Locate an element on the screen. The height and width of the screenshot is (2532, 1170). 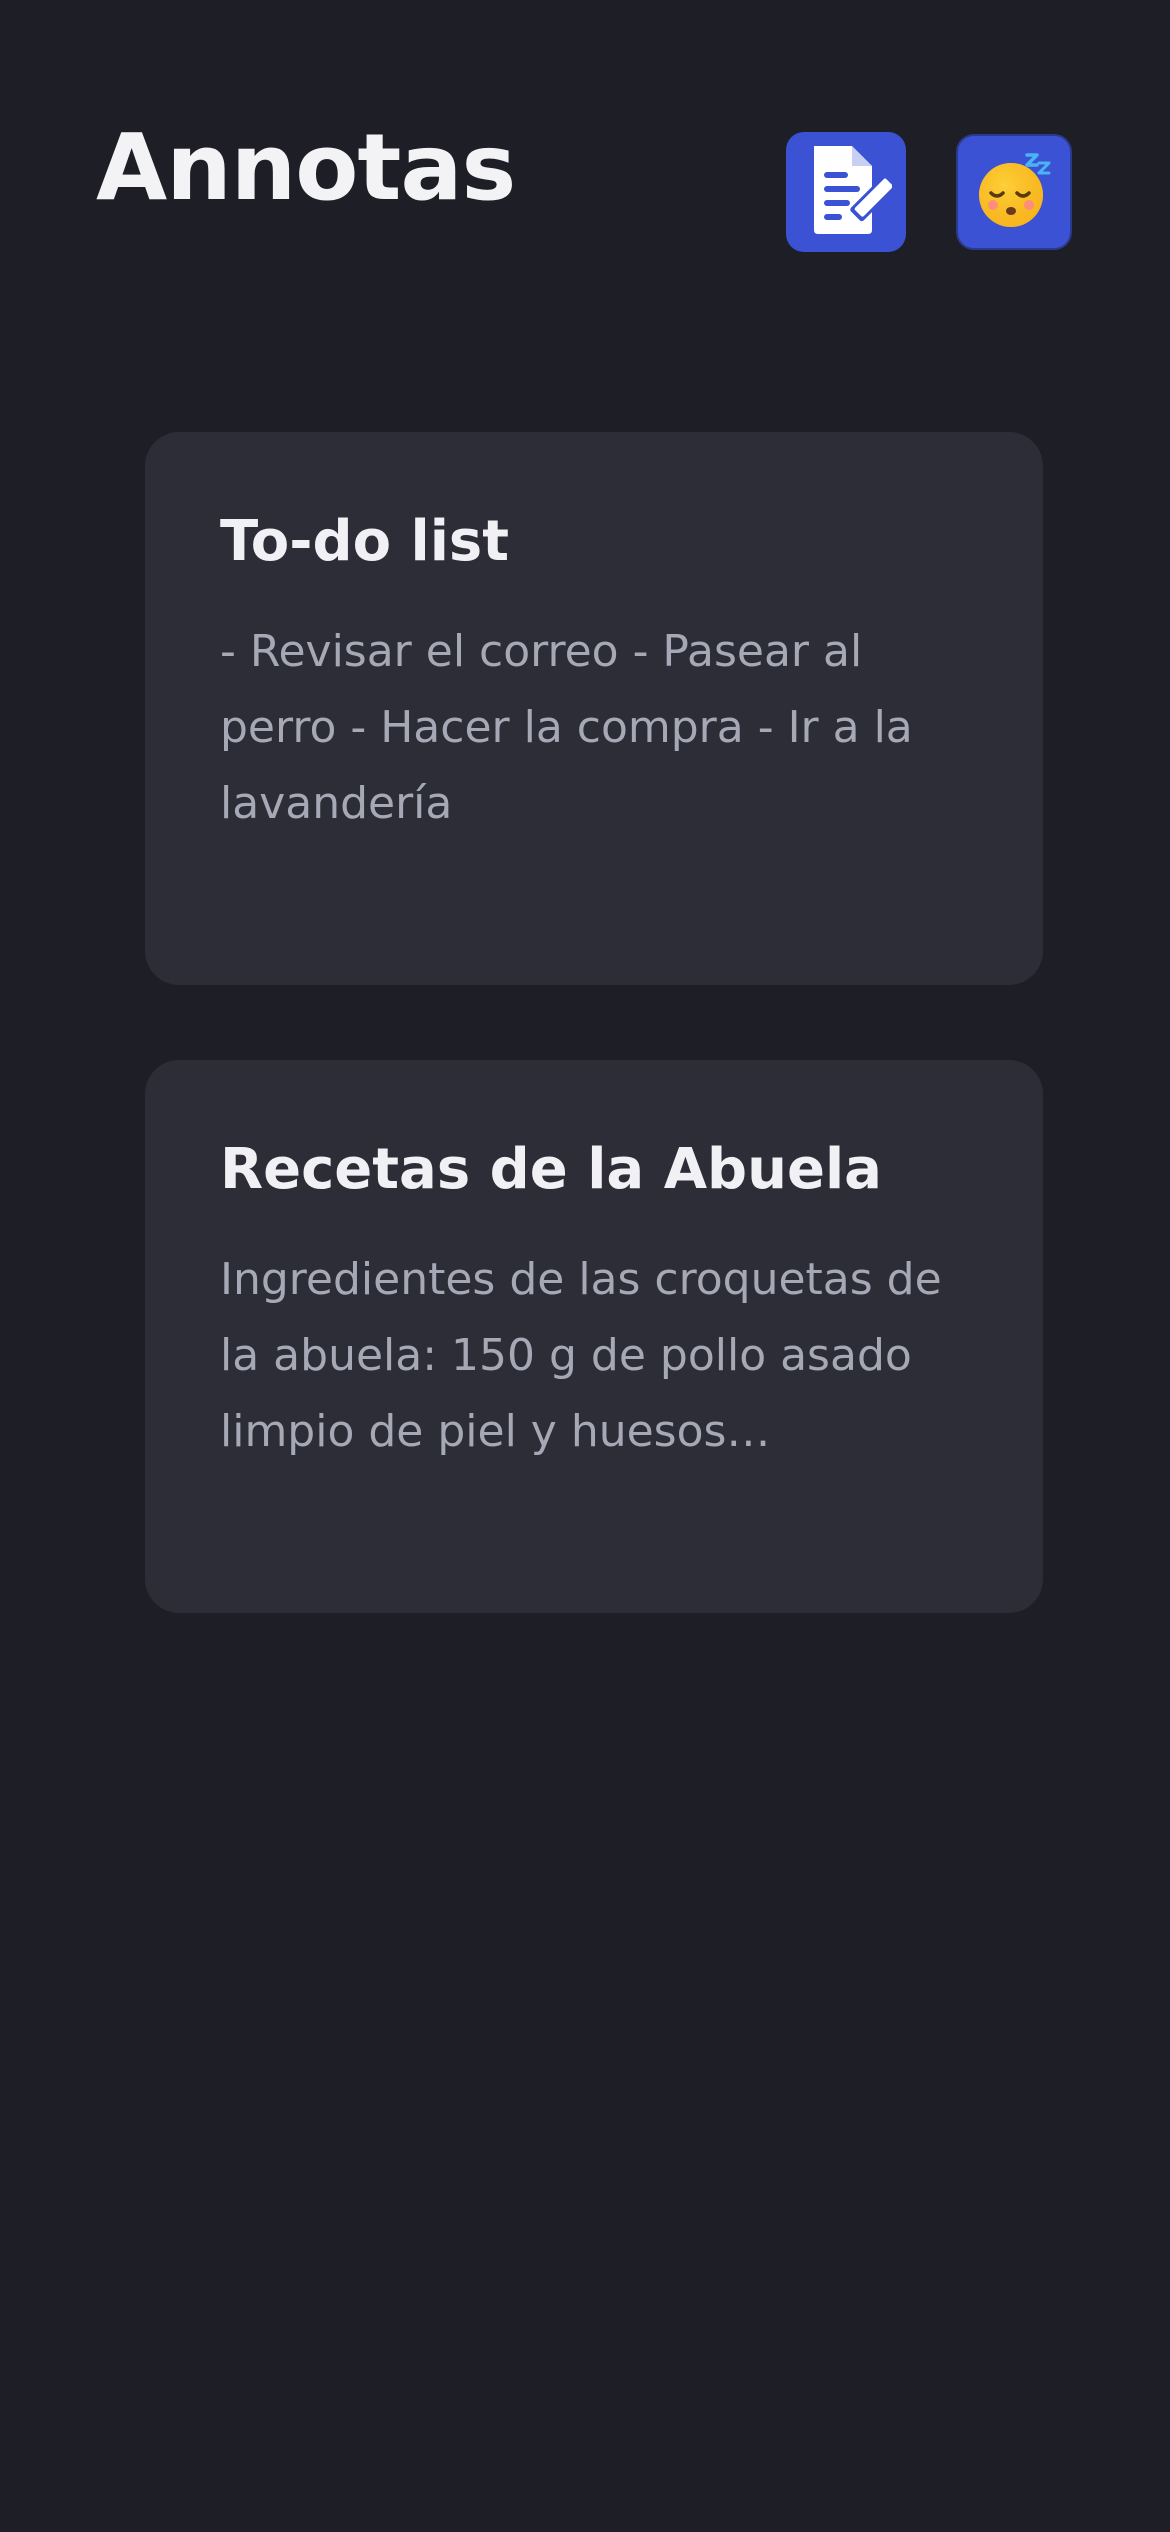
sleeping-face-icon is located at coordinates (1014, 192).